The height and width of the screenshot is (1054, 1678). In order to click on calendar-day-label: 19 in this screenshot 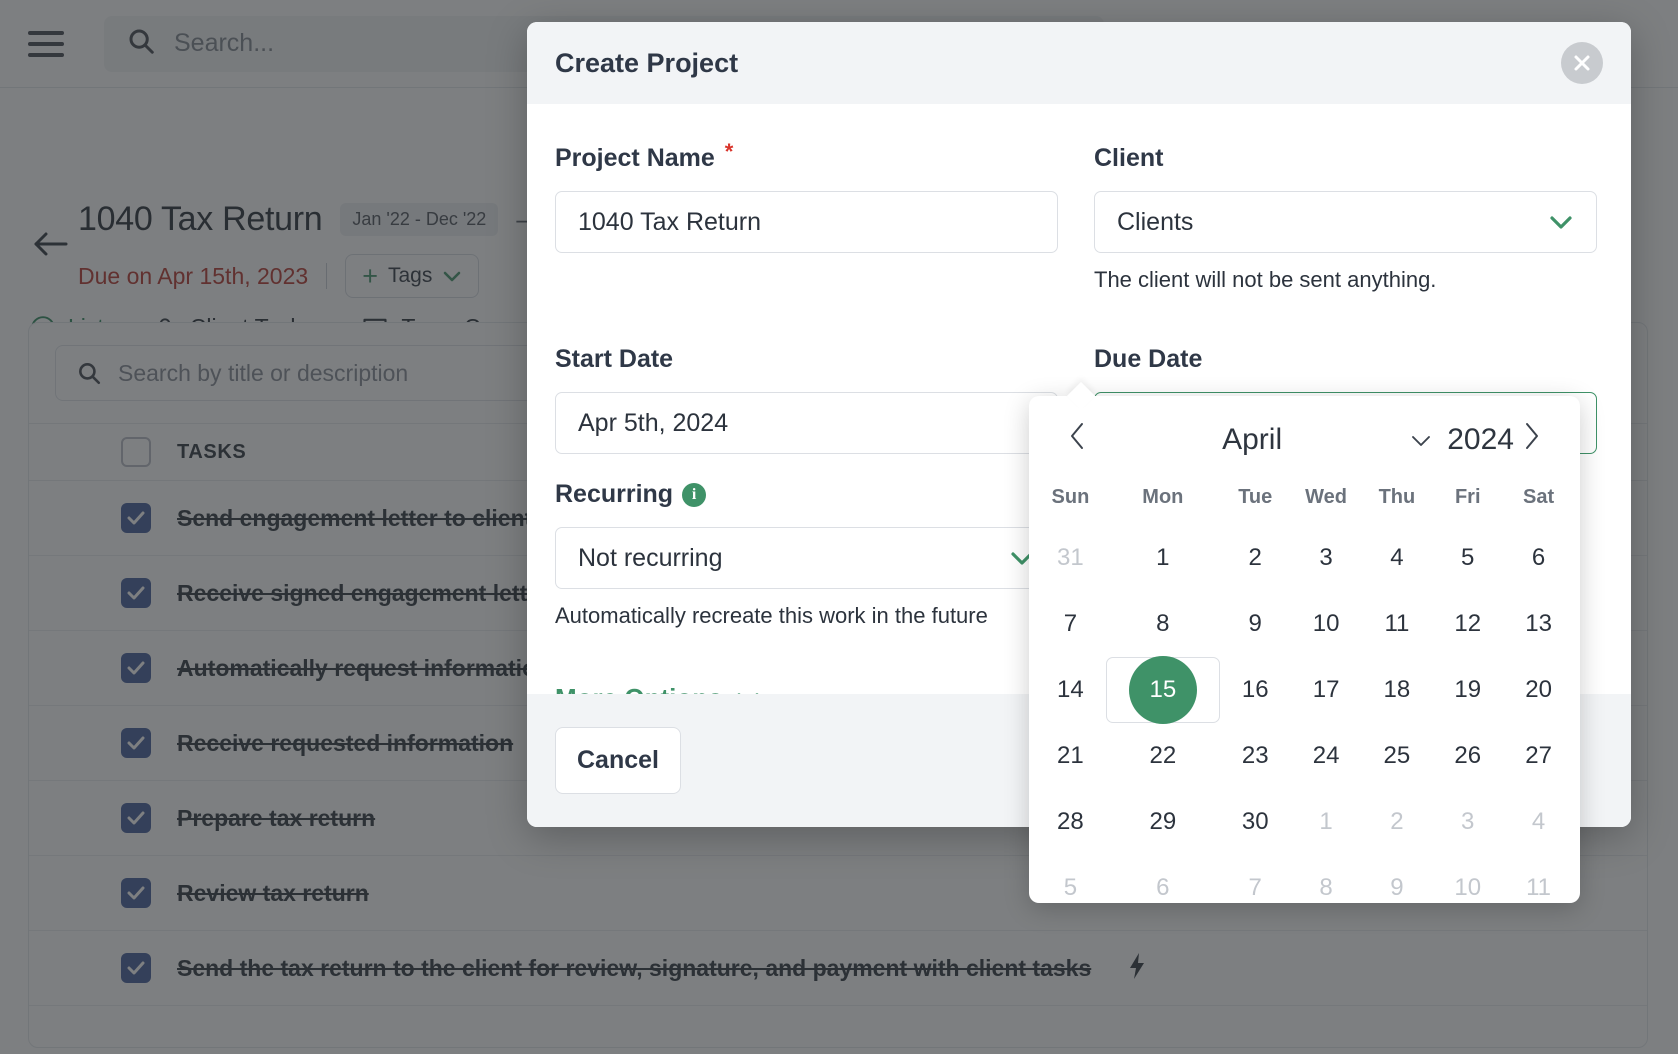, I will do `click(1468, 689)`.